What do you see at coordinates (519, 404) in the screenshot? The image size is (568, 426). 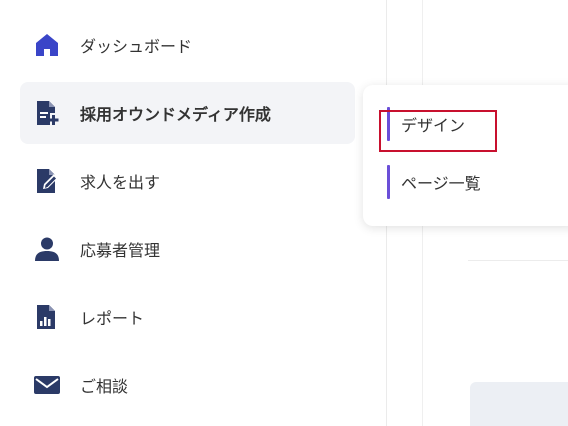 I see `content-card` at bounding box center [519, 404].